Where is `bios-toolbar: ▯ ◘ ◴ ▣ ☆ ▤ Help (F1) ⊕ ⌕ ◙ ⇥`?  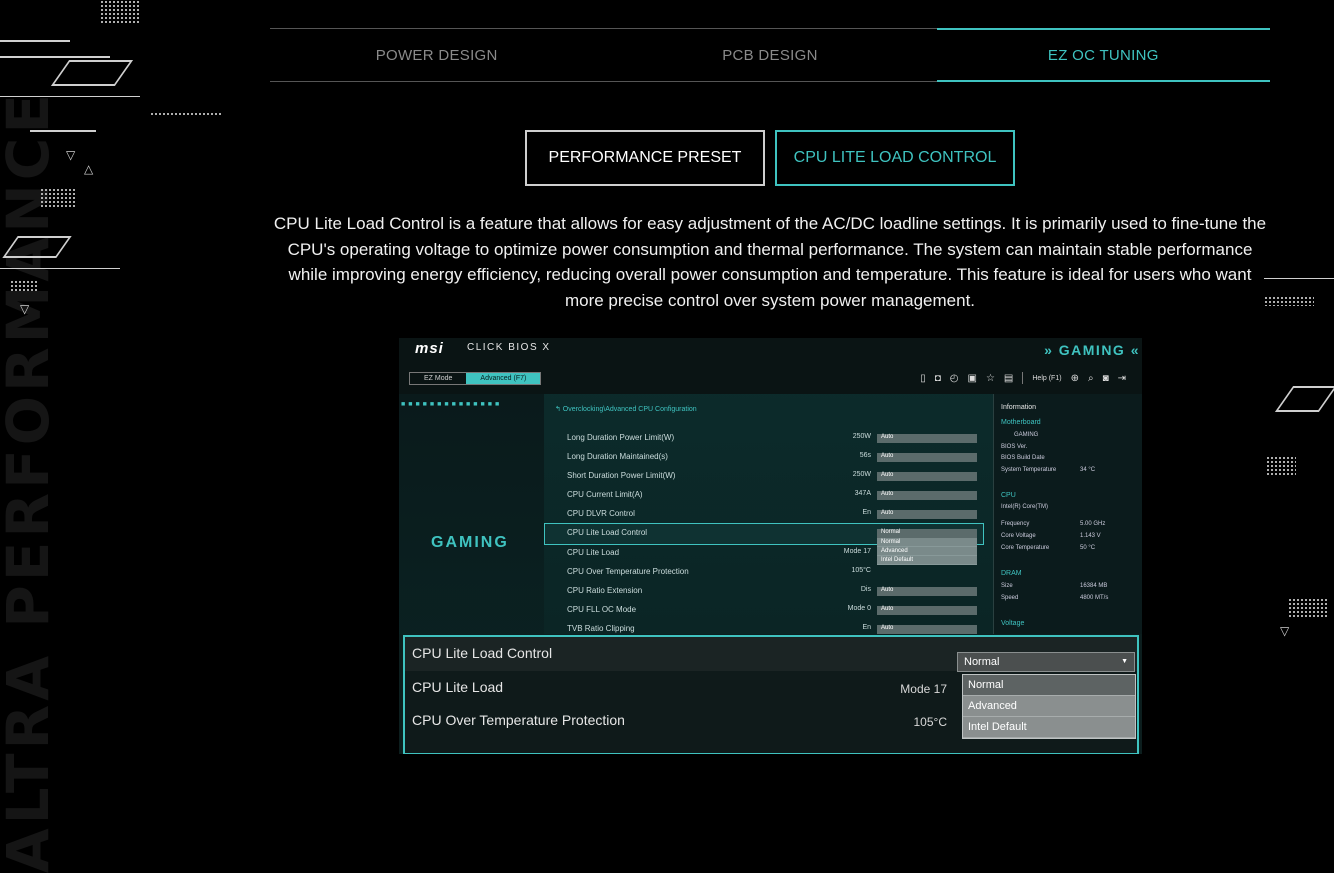 bios-toolbar: ▯ ◘ ◴ ▣ ☆ ▤ Help (F1) ⊕ ⌕ ◙ ⇥ is located at coordinates (1023, 378).